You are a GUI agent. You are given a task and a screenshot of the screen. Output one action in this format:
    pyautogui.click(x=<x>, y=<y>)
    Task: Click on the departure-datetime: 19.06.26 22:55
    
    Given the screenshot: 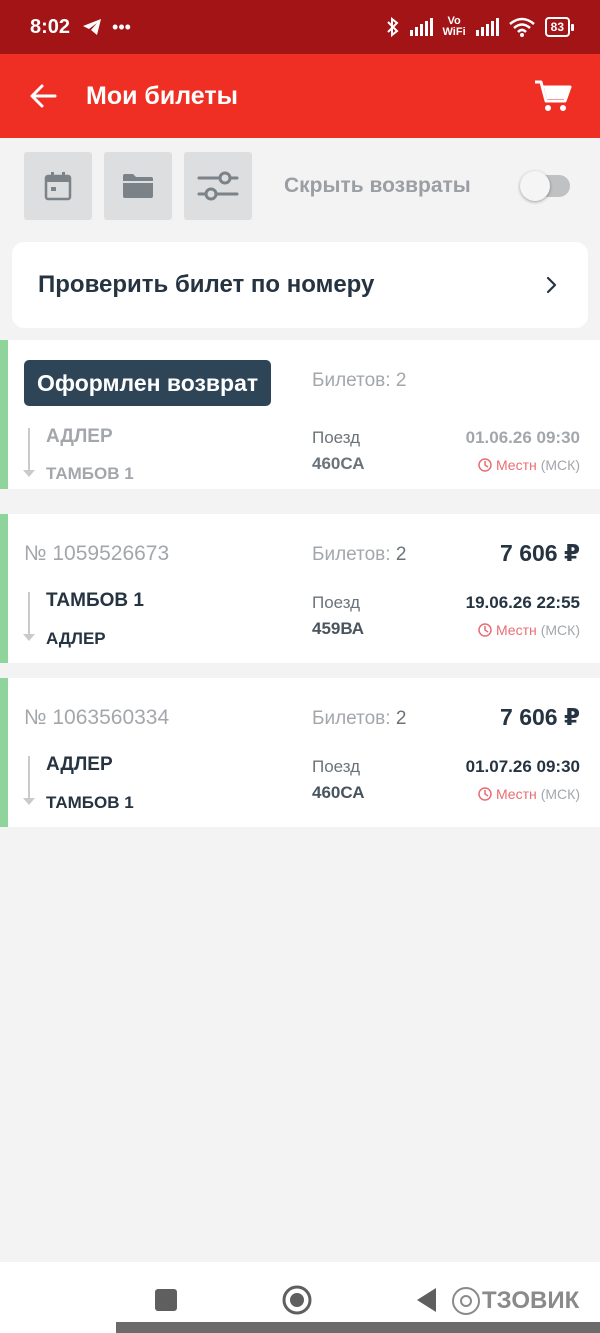 What is the action you would take?
    pyautogui.click(x=522, y=602)
    